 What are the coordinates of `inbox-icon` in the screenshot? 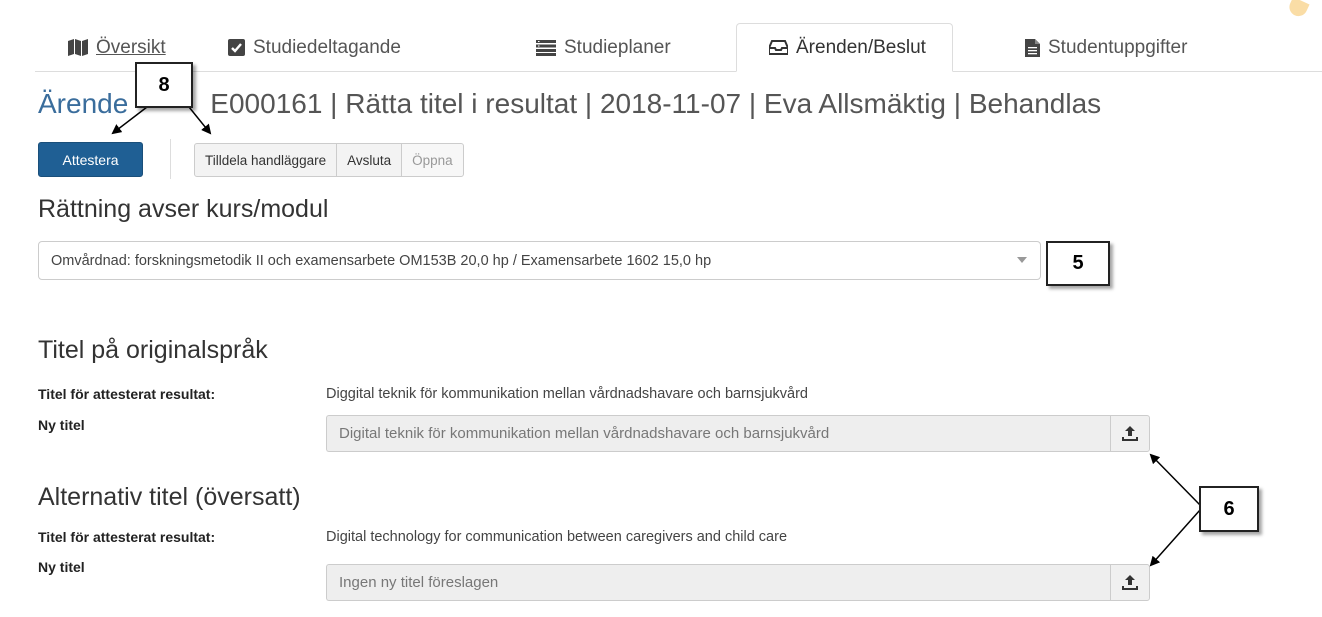 It's located at (778, 47).